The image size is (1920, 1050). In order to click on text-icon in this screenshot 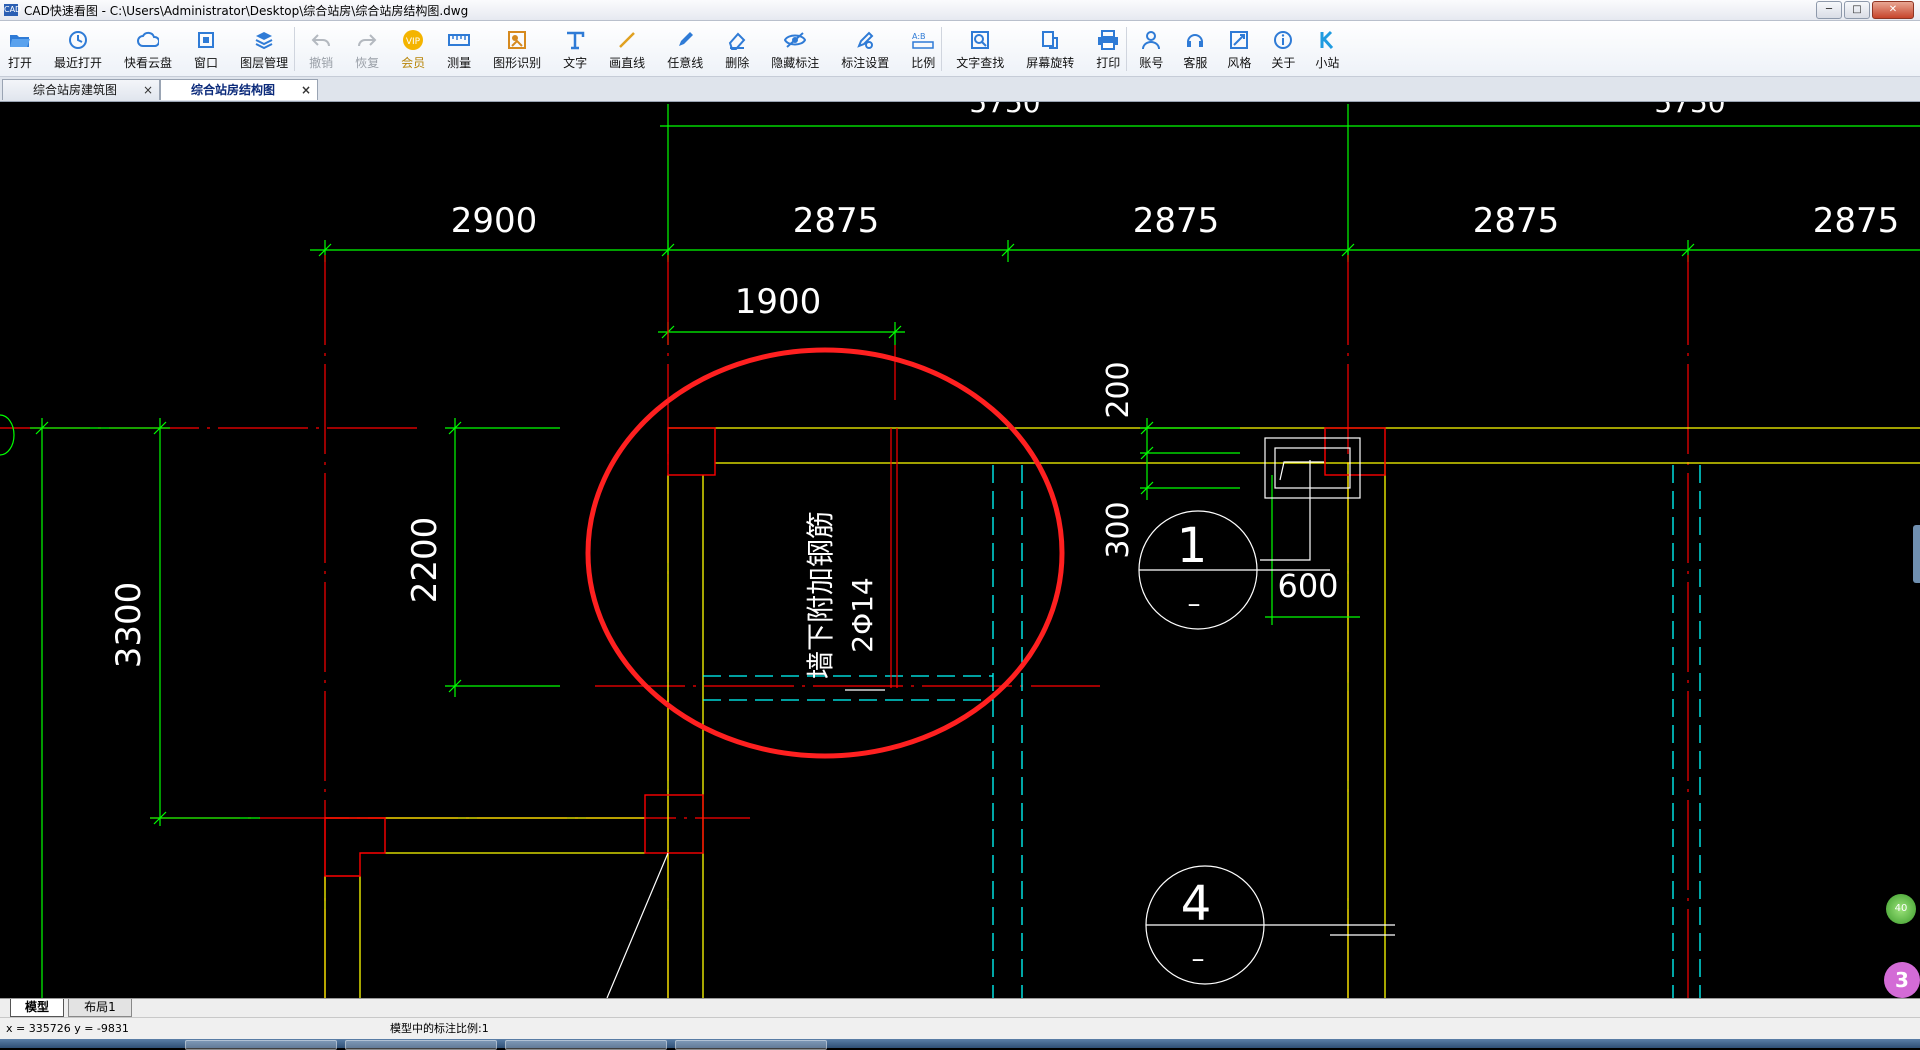, I will do `click(575, 40)`.